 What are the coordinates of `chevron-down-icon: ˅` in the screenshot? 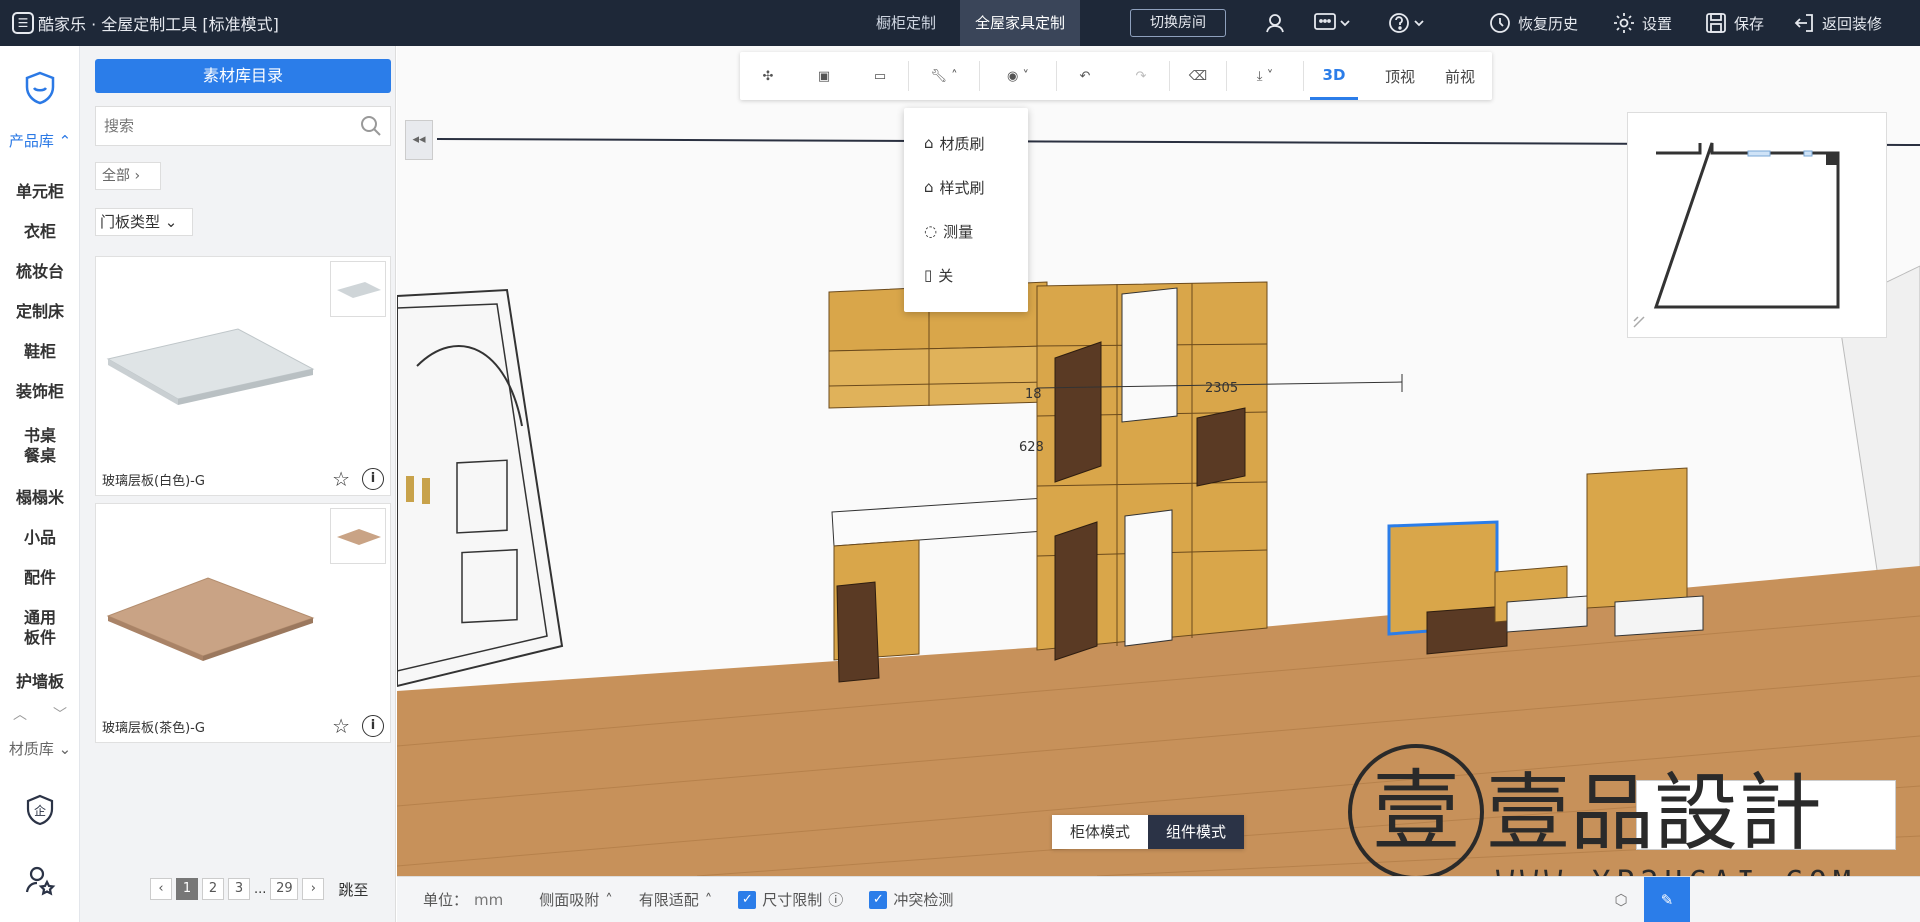 It's located at (1270, 76).